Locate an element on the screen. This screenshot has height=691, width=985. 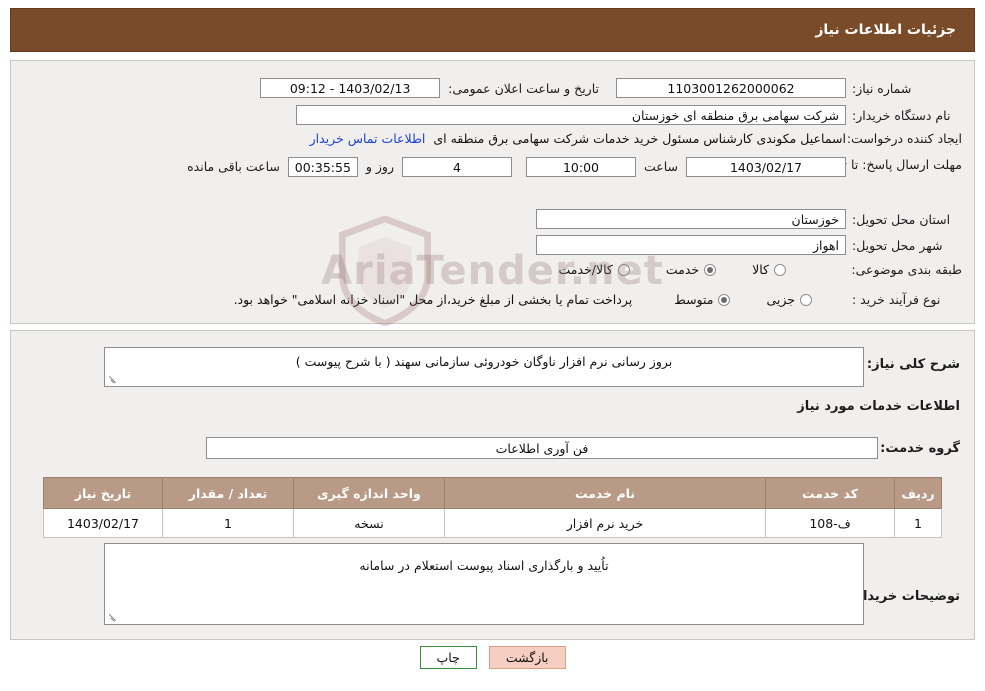
services-heading: اطلاعات خدمات مورد نیاز is located at coordinates (878, 406).